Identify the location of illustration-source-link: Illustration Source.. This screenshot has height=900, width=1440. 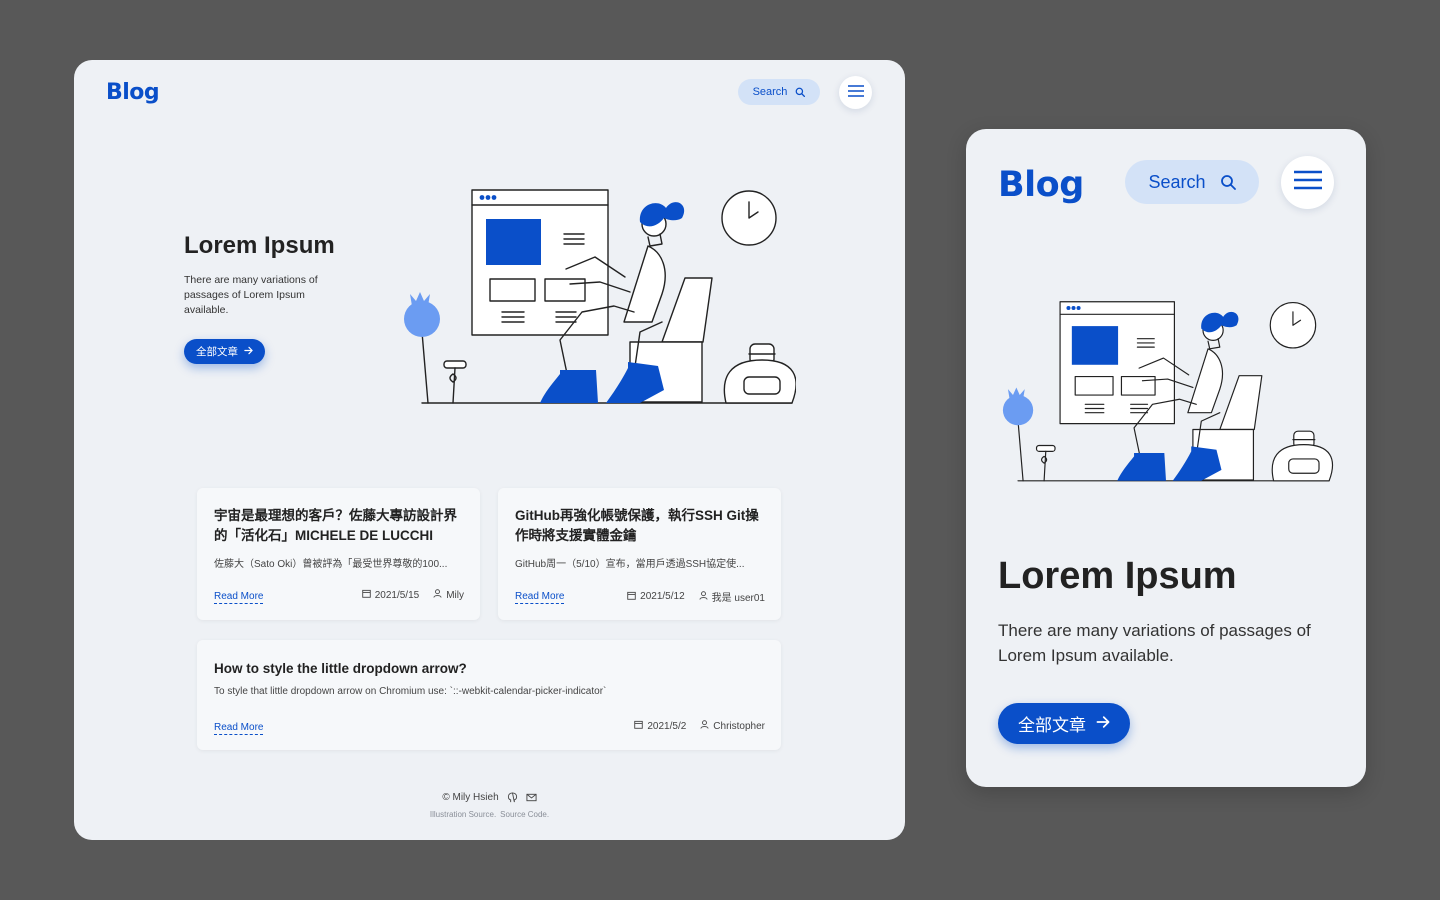
(463, 814).